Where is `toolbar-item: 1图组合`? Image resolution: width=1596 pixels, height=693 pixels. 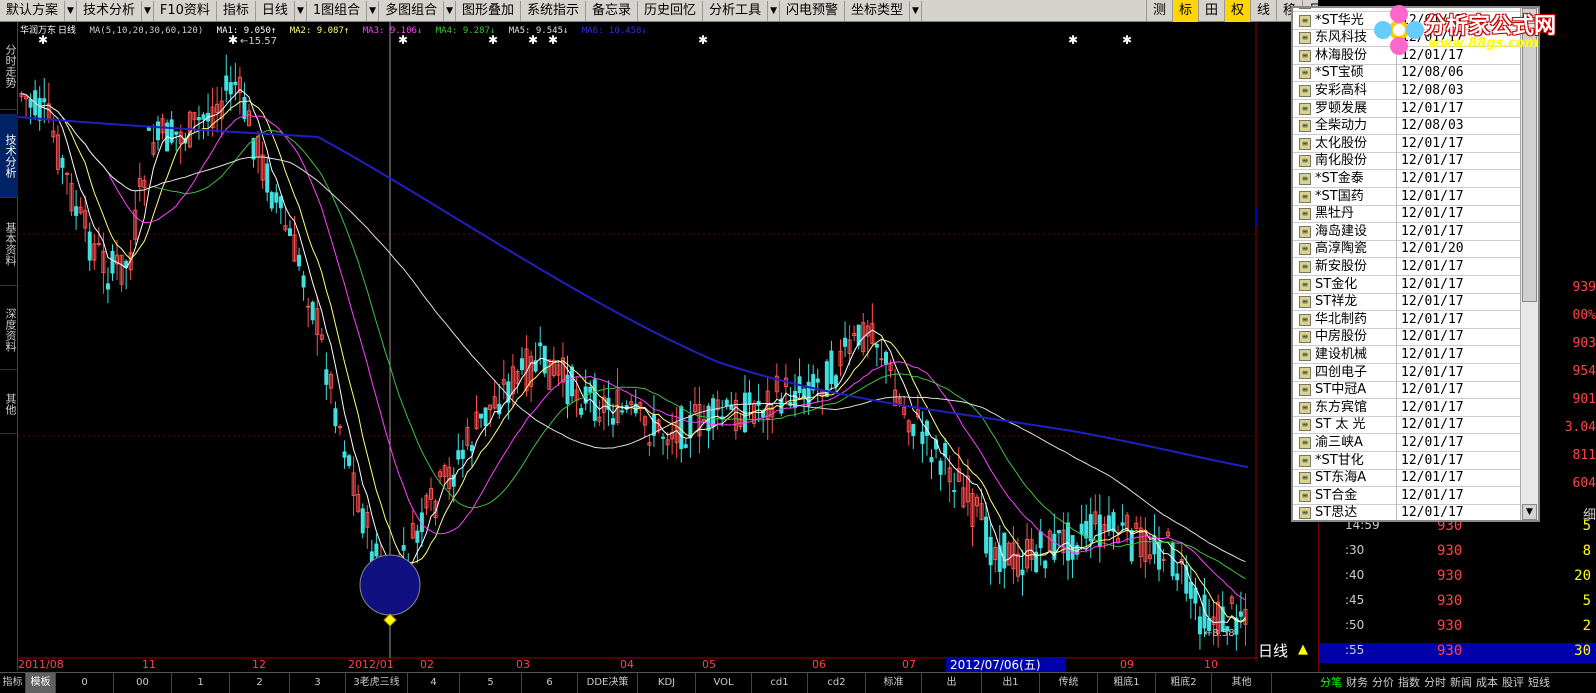 toolbar-item: 1图组合 is located at coordinates (337, 10).